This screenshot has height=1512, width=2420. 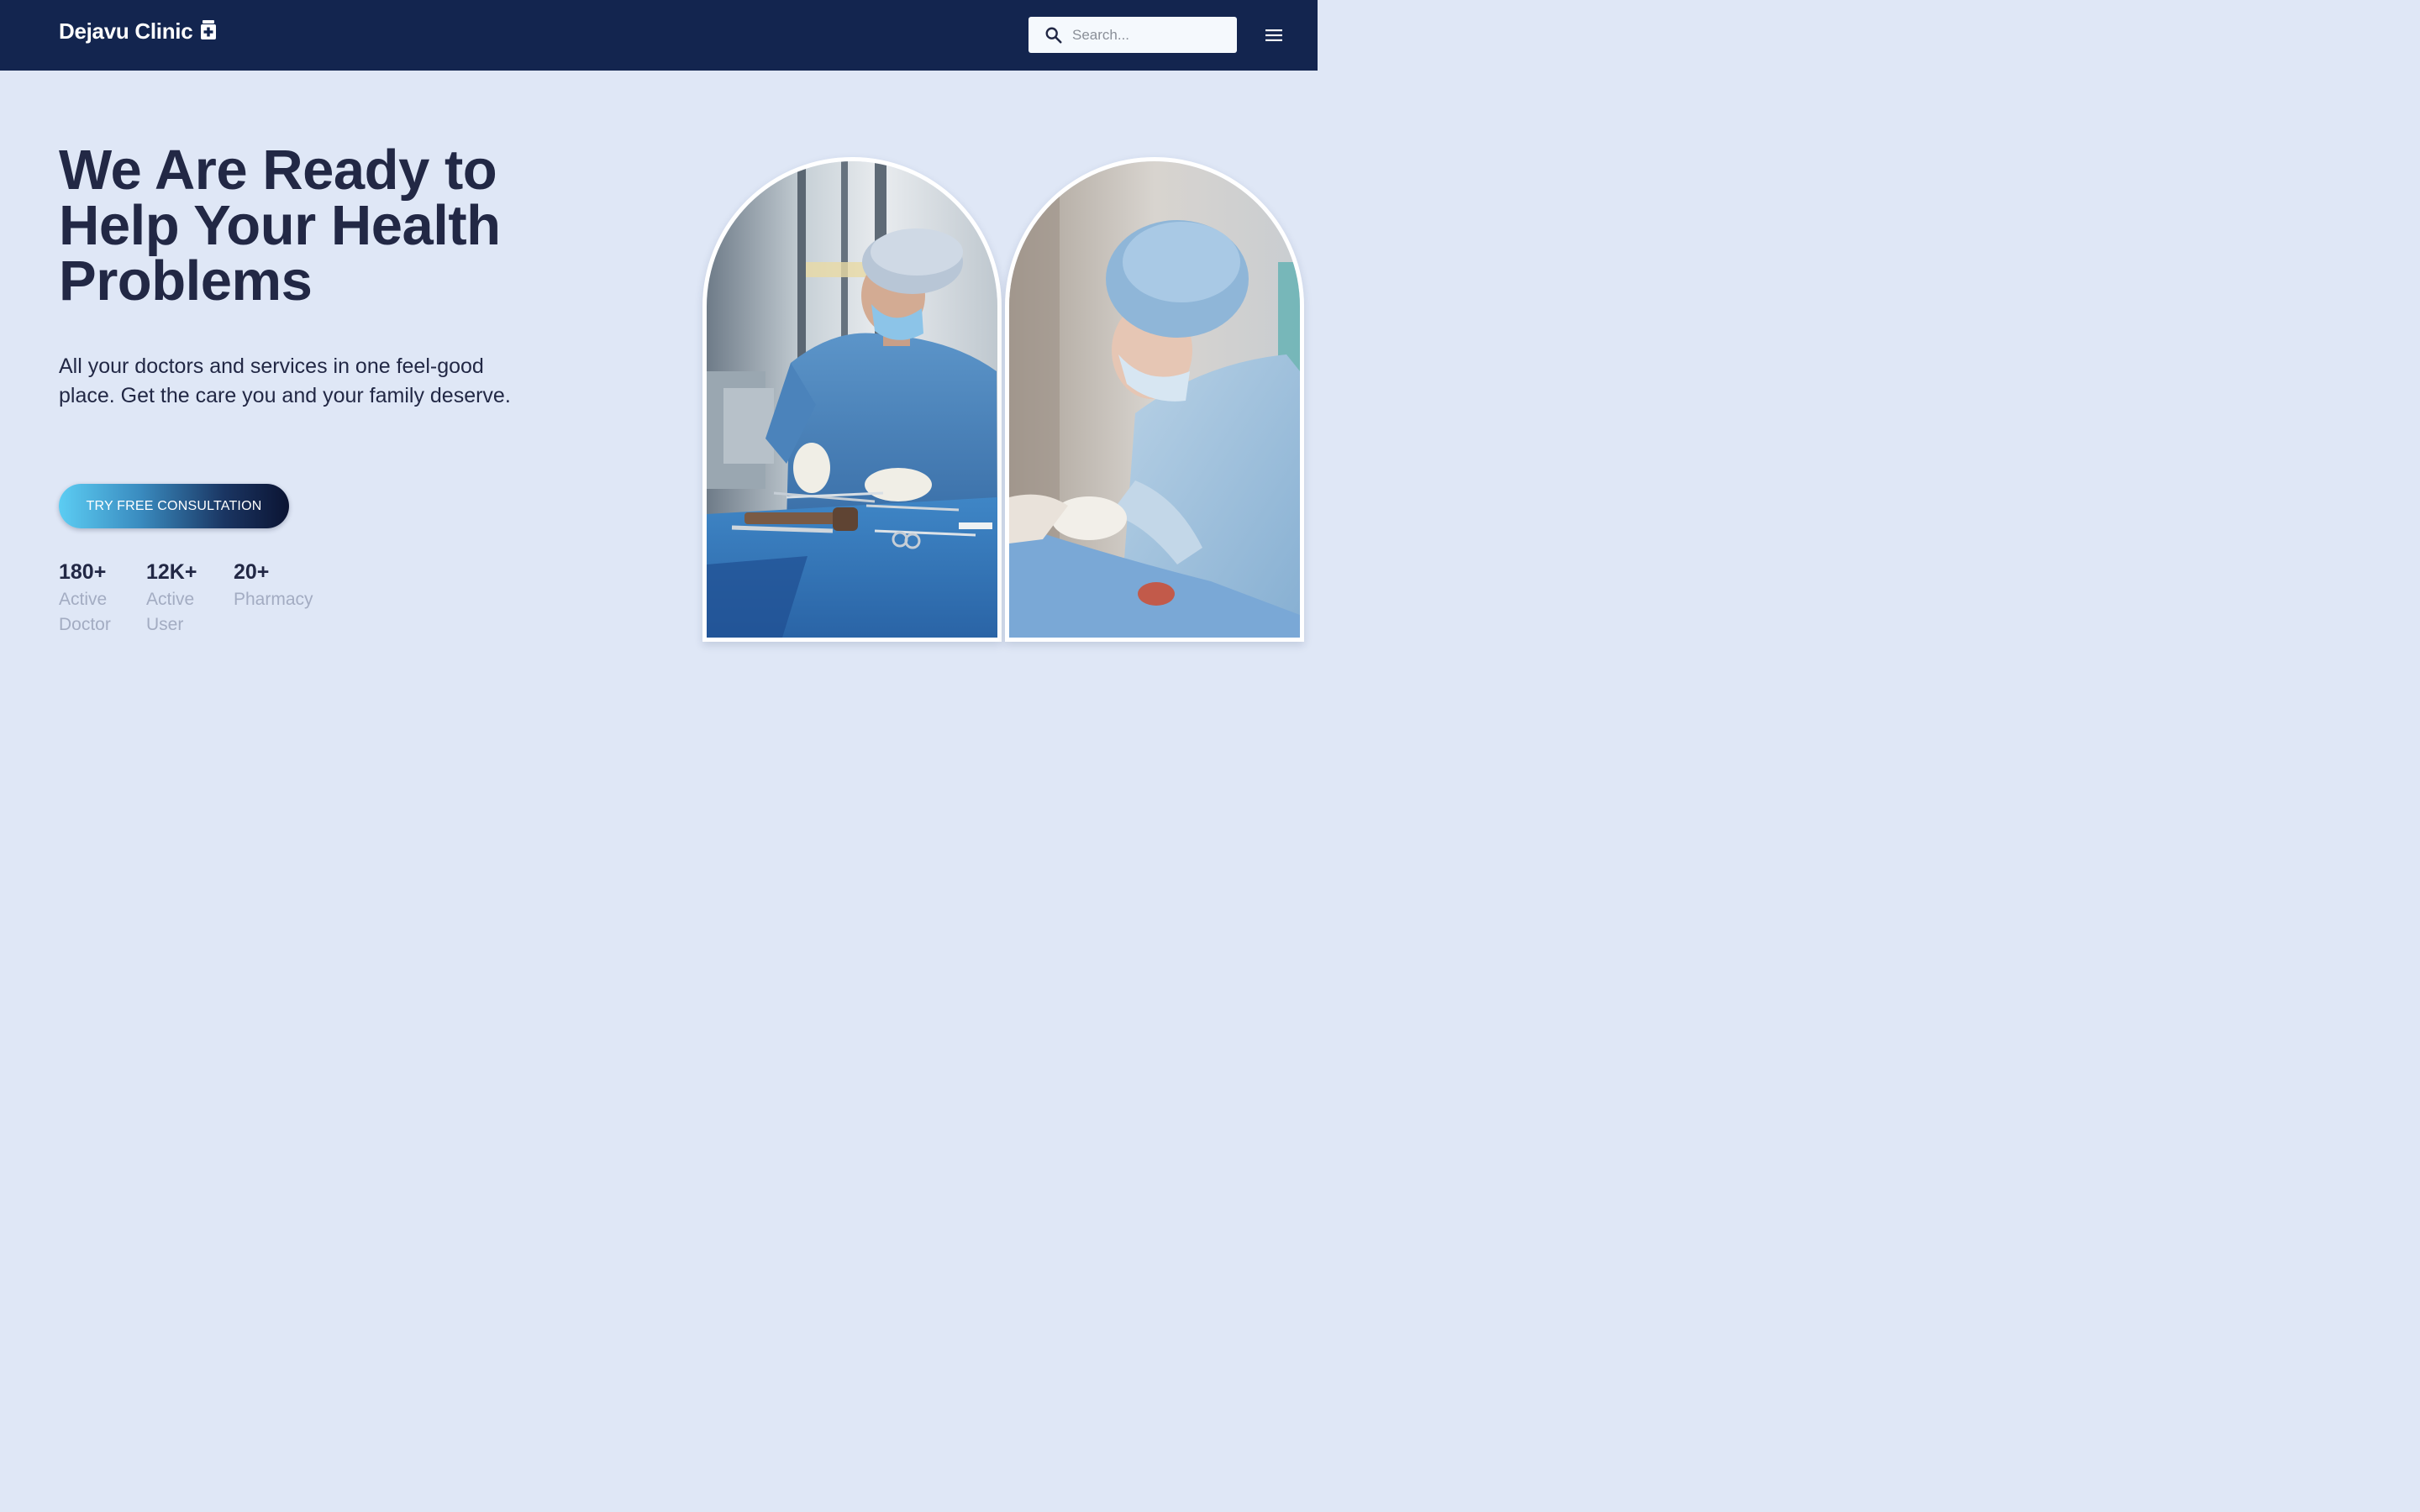 I want to click on stat-value: 12K+, so click(x=172, y=572).